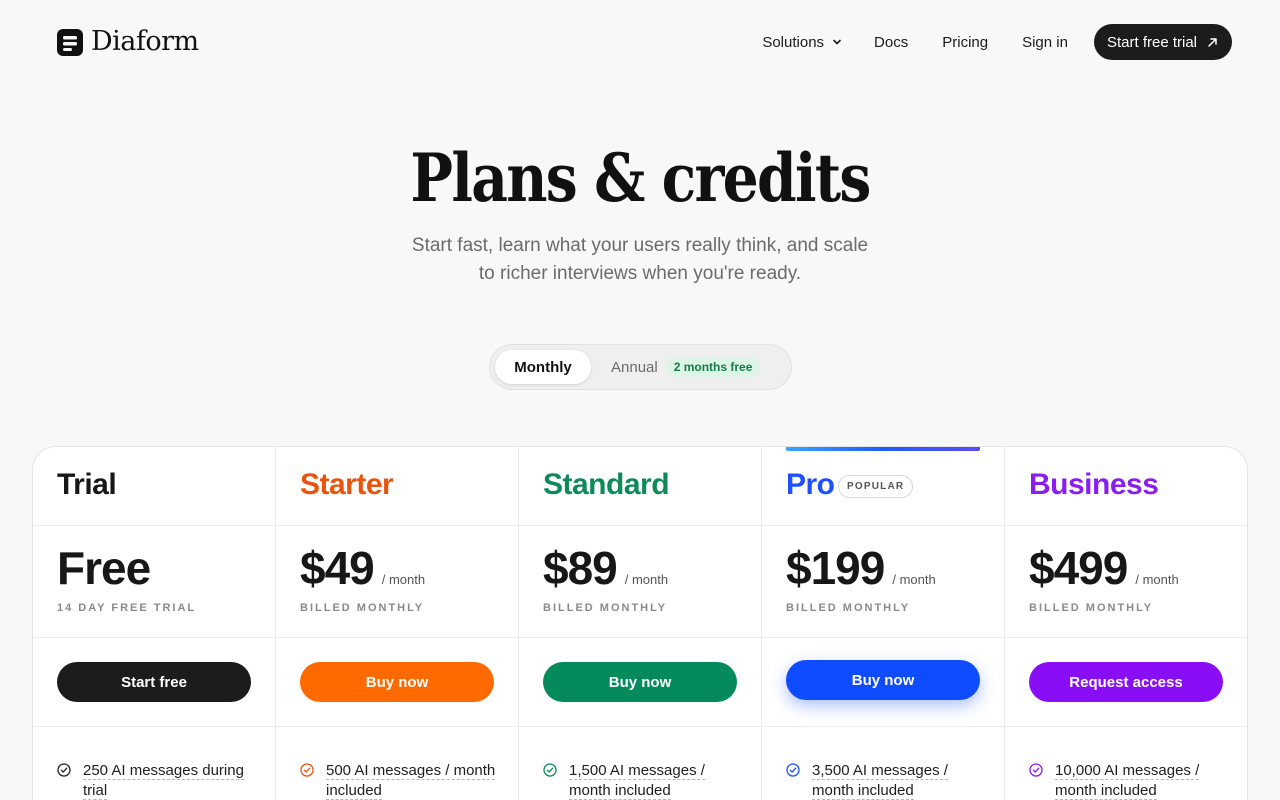 Image resolution: width=1280 pixels, height=800 pixels. Describe the element at coordinates (154, 682) in the screenshot. I see `start-free-button: Start free` at that location.